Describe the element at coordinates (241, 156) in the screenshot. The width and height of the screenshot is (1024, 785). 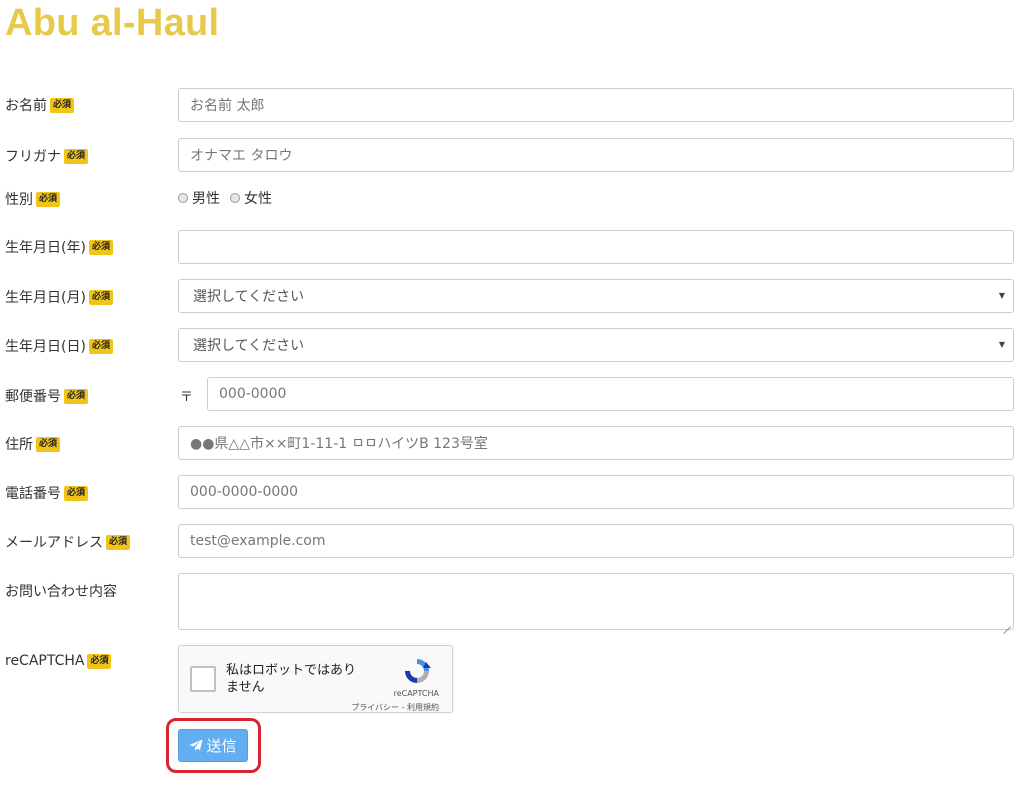
I see `furigana-placeholder: オナマエ タロウ` at that location.